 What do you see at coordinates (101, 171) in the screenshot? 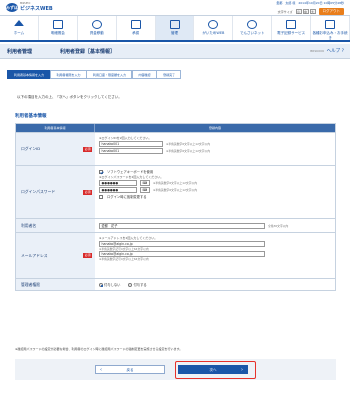
I see `software-keyboard-checkbox` at bounding box center [101, 171].